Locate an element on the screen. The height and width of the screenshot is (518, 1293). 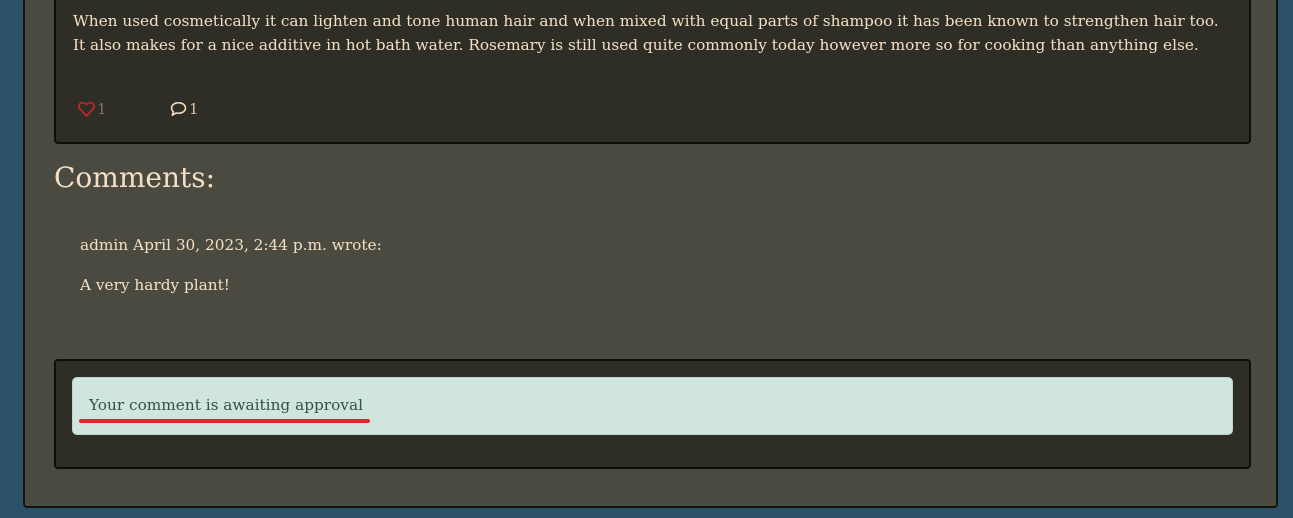
comment-body: A very hardy plant! is located at coordinates (155, 285).